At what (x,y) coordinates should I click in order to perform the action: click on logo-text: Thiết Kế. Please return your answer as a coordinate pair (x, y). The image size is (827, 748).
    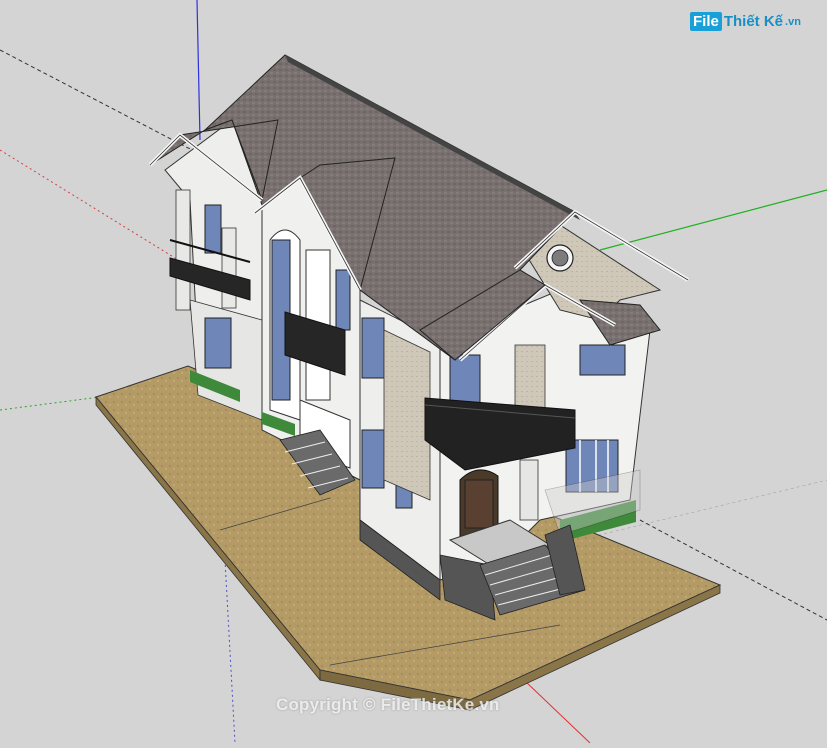
    Looking at the image, I should click on (753, 21).